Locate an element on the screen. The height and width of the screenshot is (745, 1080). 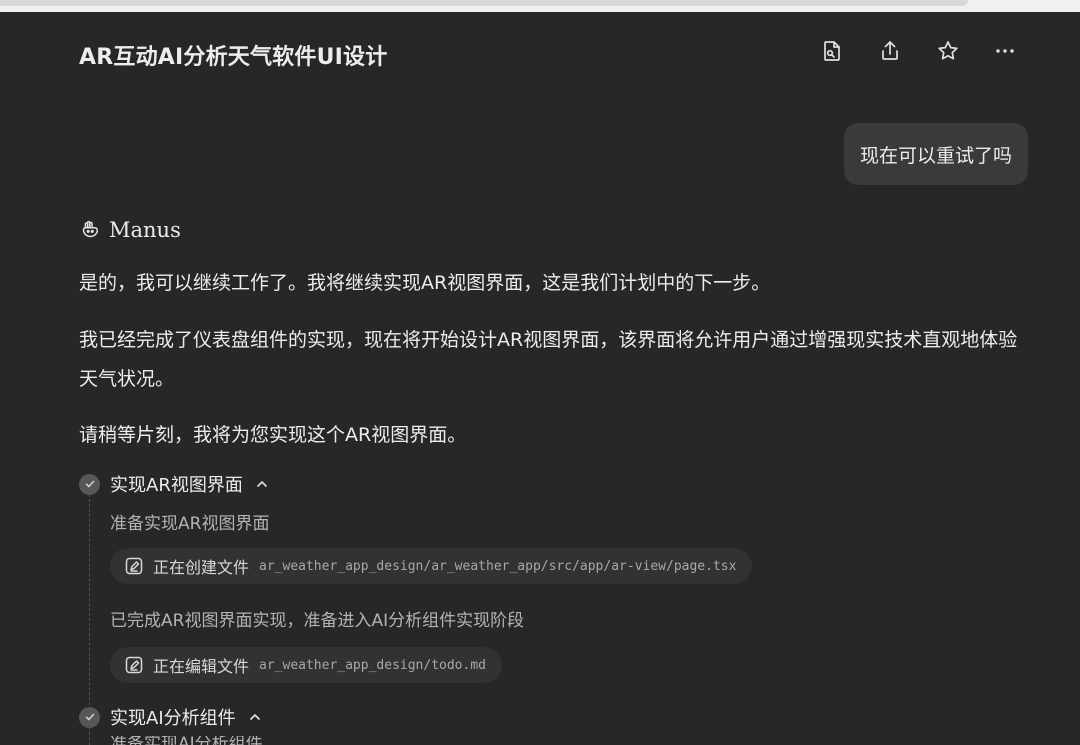
assistant-paragraph-3: 请稍等片刻，我将为您实现这个AR视图界面。 is located at coordinates (273, 435).